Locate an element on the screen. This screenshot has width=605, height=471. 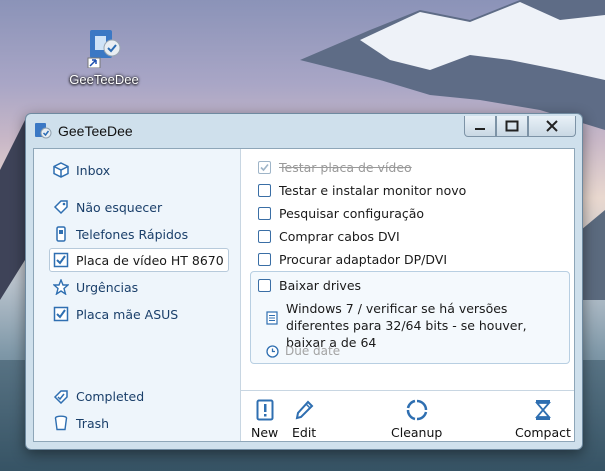
edit-label: Edit is located at coordinates (304, 432).